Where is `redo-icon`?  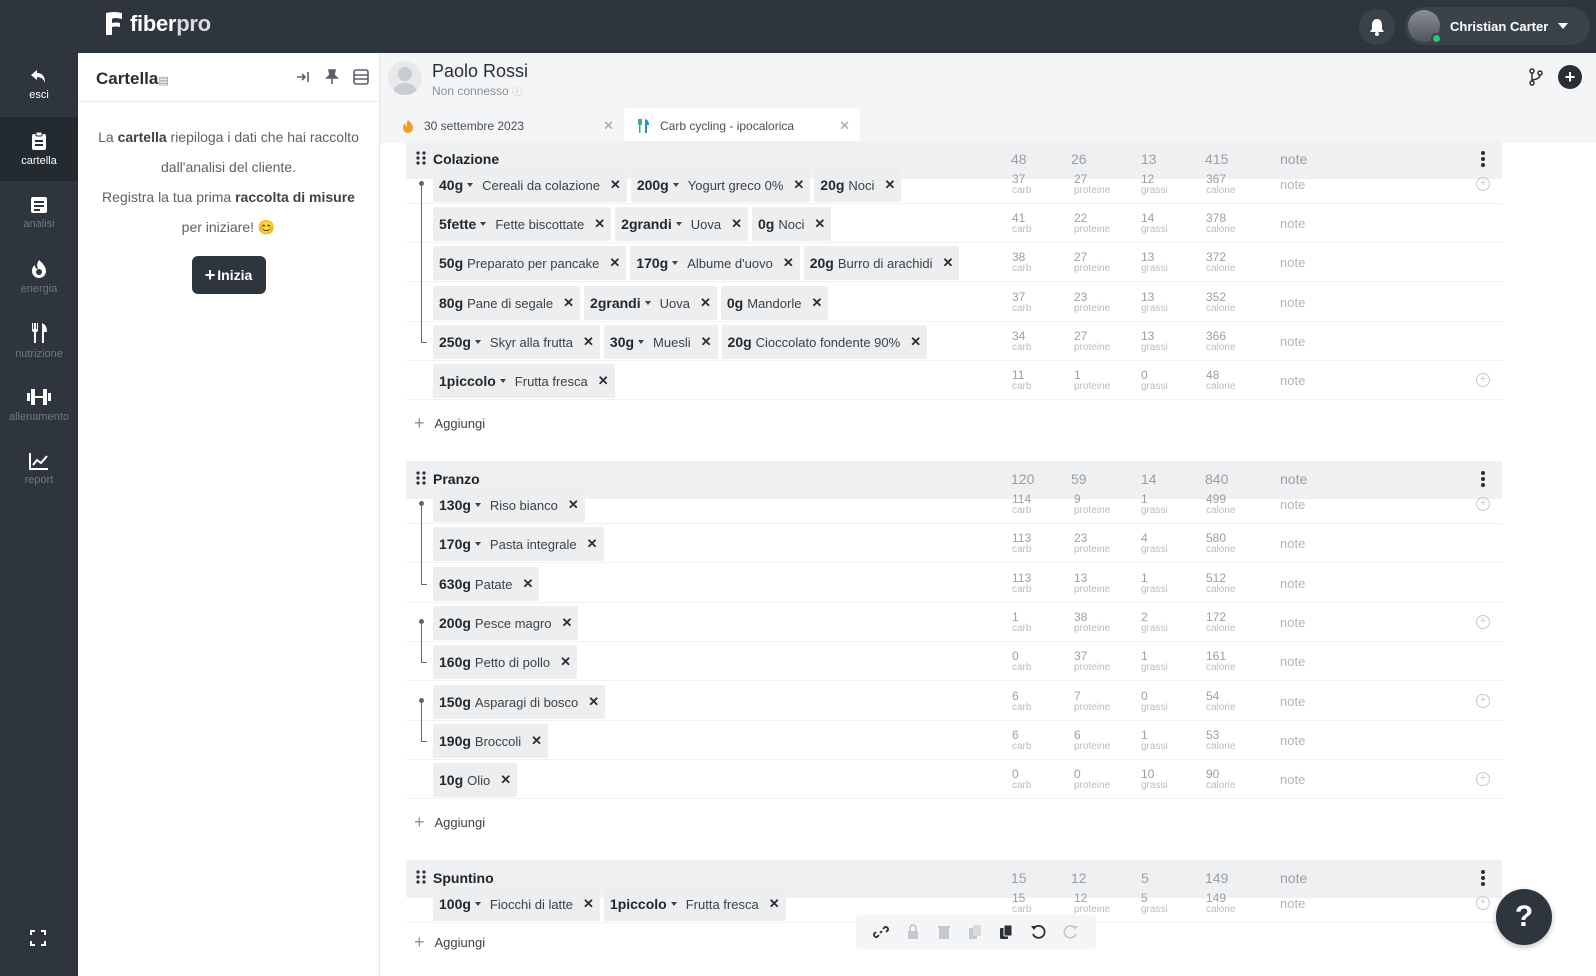 redo-icon is located at coordinates (1071, 932).